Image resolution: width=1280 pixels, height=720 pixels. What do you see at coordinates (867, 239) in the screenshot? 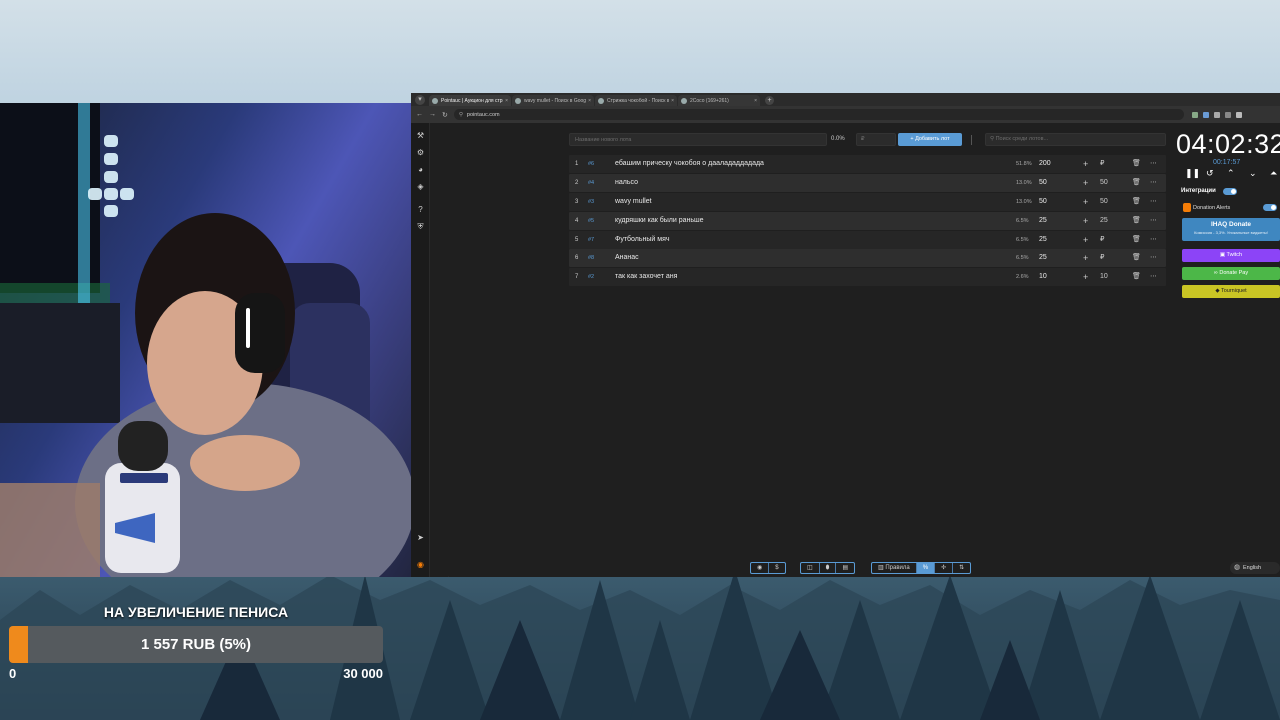
I see `lot-row: 5 #7 Футбольный мяч 6.5% 25 + ₽ 🗑 ⋯` at bounding box center [867, 239].